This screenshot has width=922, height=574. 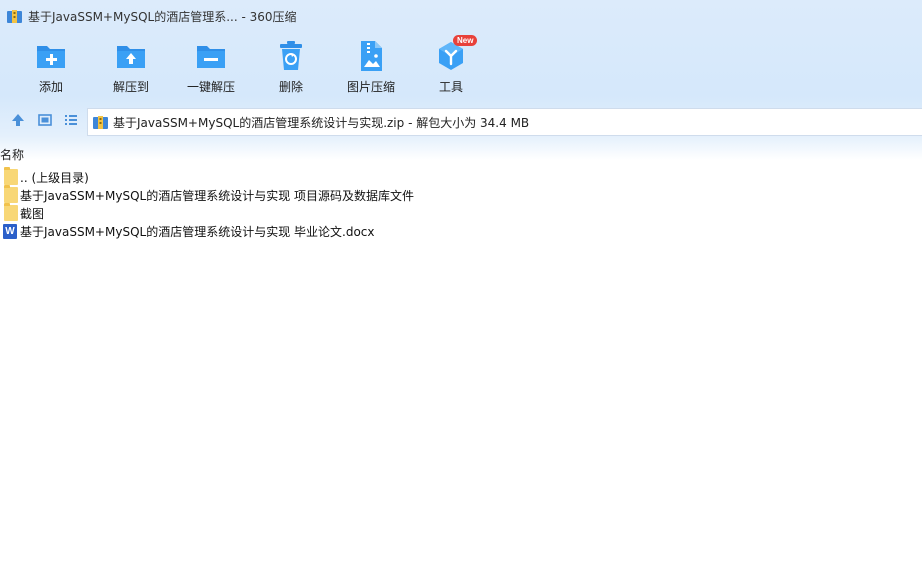 What do you see at coordinates (290, 87) in the screenshot?
I see `delete-label: 删除` at bounding box center [290, 87].